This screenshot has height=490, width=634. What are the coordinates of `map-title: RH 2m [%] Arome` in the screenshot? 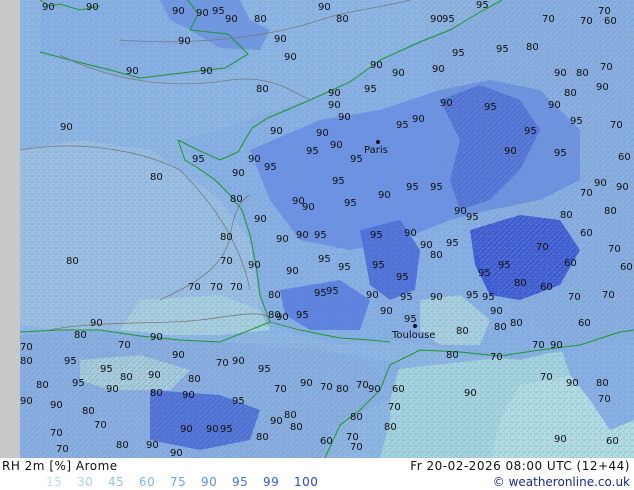 It's located at (60, 466).